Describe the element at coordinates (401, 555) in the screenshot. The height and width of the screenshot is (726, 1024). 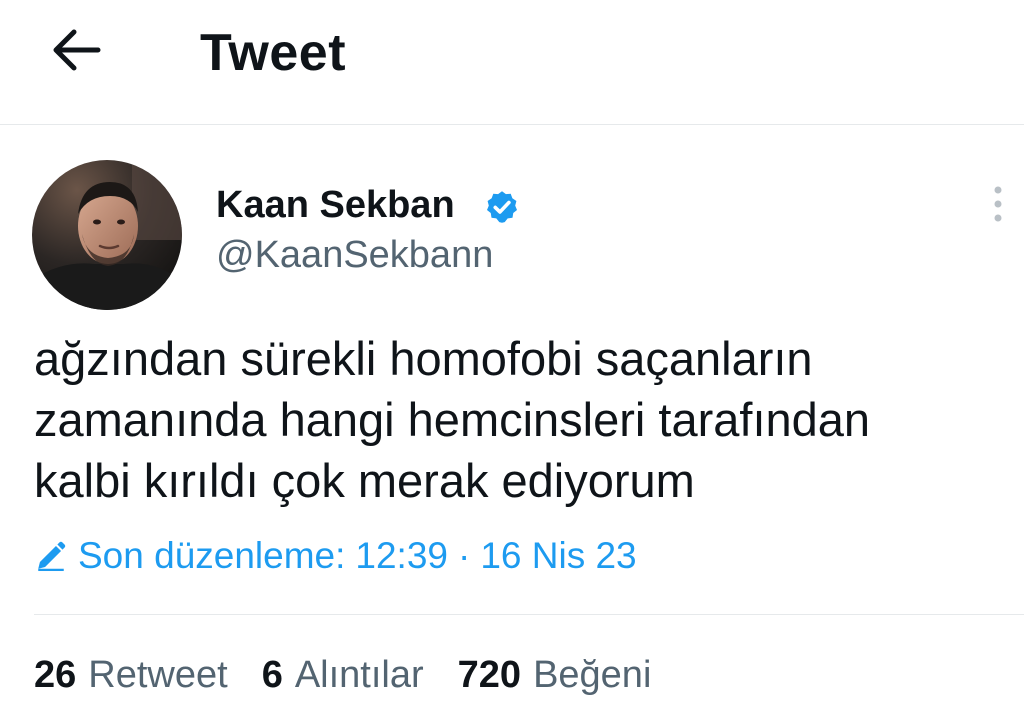
I see `edit-time: 12:39` at that location.